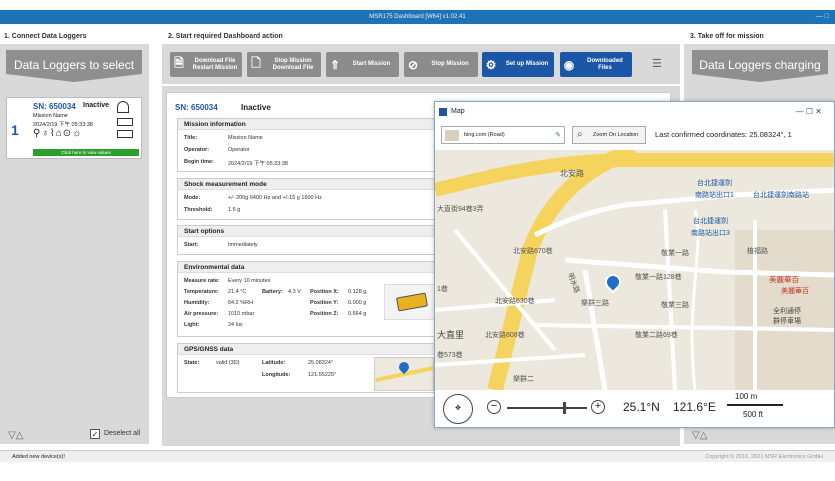 The height and width of the screenshot is (481, 835). Describe the element at coordinates (256, 63) in the screenshot. I see `file-stop-icon: 🗋` at that location.